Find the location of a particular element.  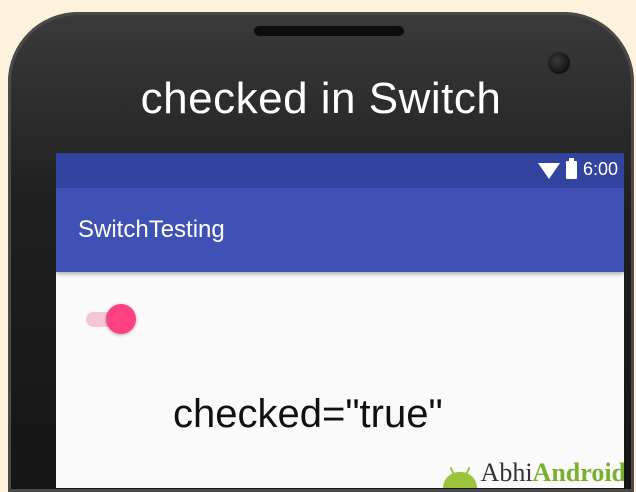

switch-toggle is located at coordinates (112, 318).